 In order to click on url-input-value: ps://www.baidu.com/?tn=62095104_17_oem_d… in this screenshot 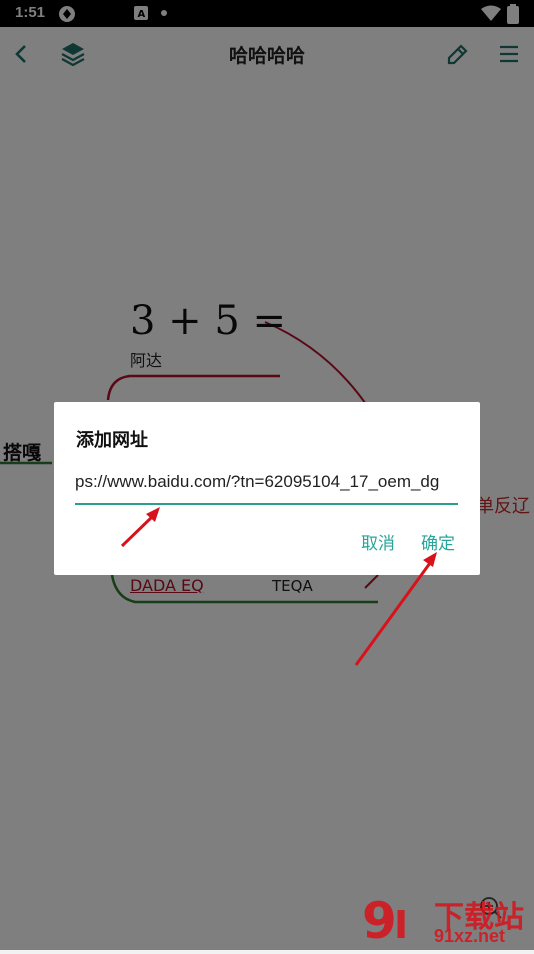, I will do `click(257, 481)`.